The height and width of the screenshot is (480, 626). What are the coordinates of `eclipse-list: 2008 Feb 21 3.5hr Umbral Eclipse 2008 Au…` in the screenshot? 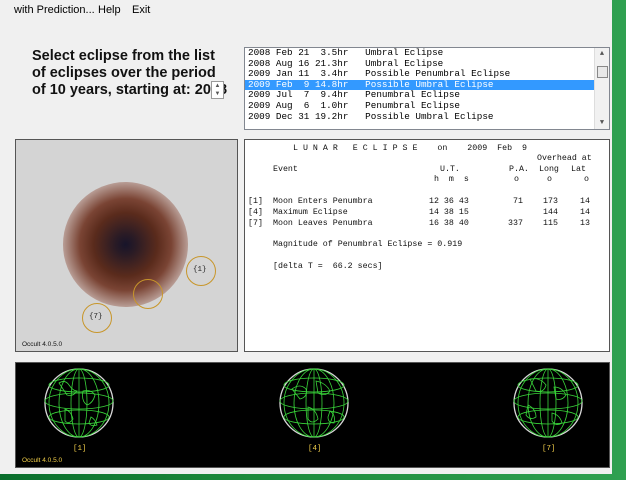 It's located at (427, 88).